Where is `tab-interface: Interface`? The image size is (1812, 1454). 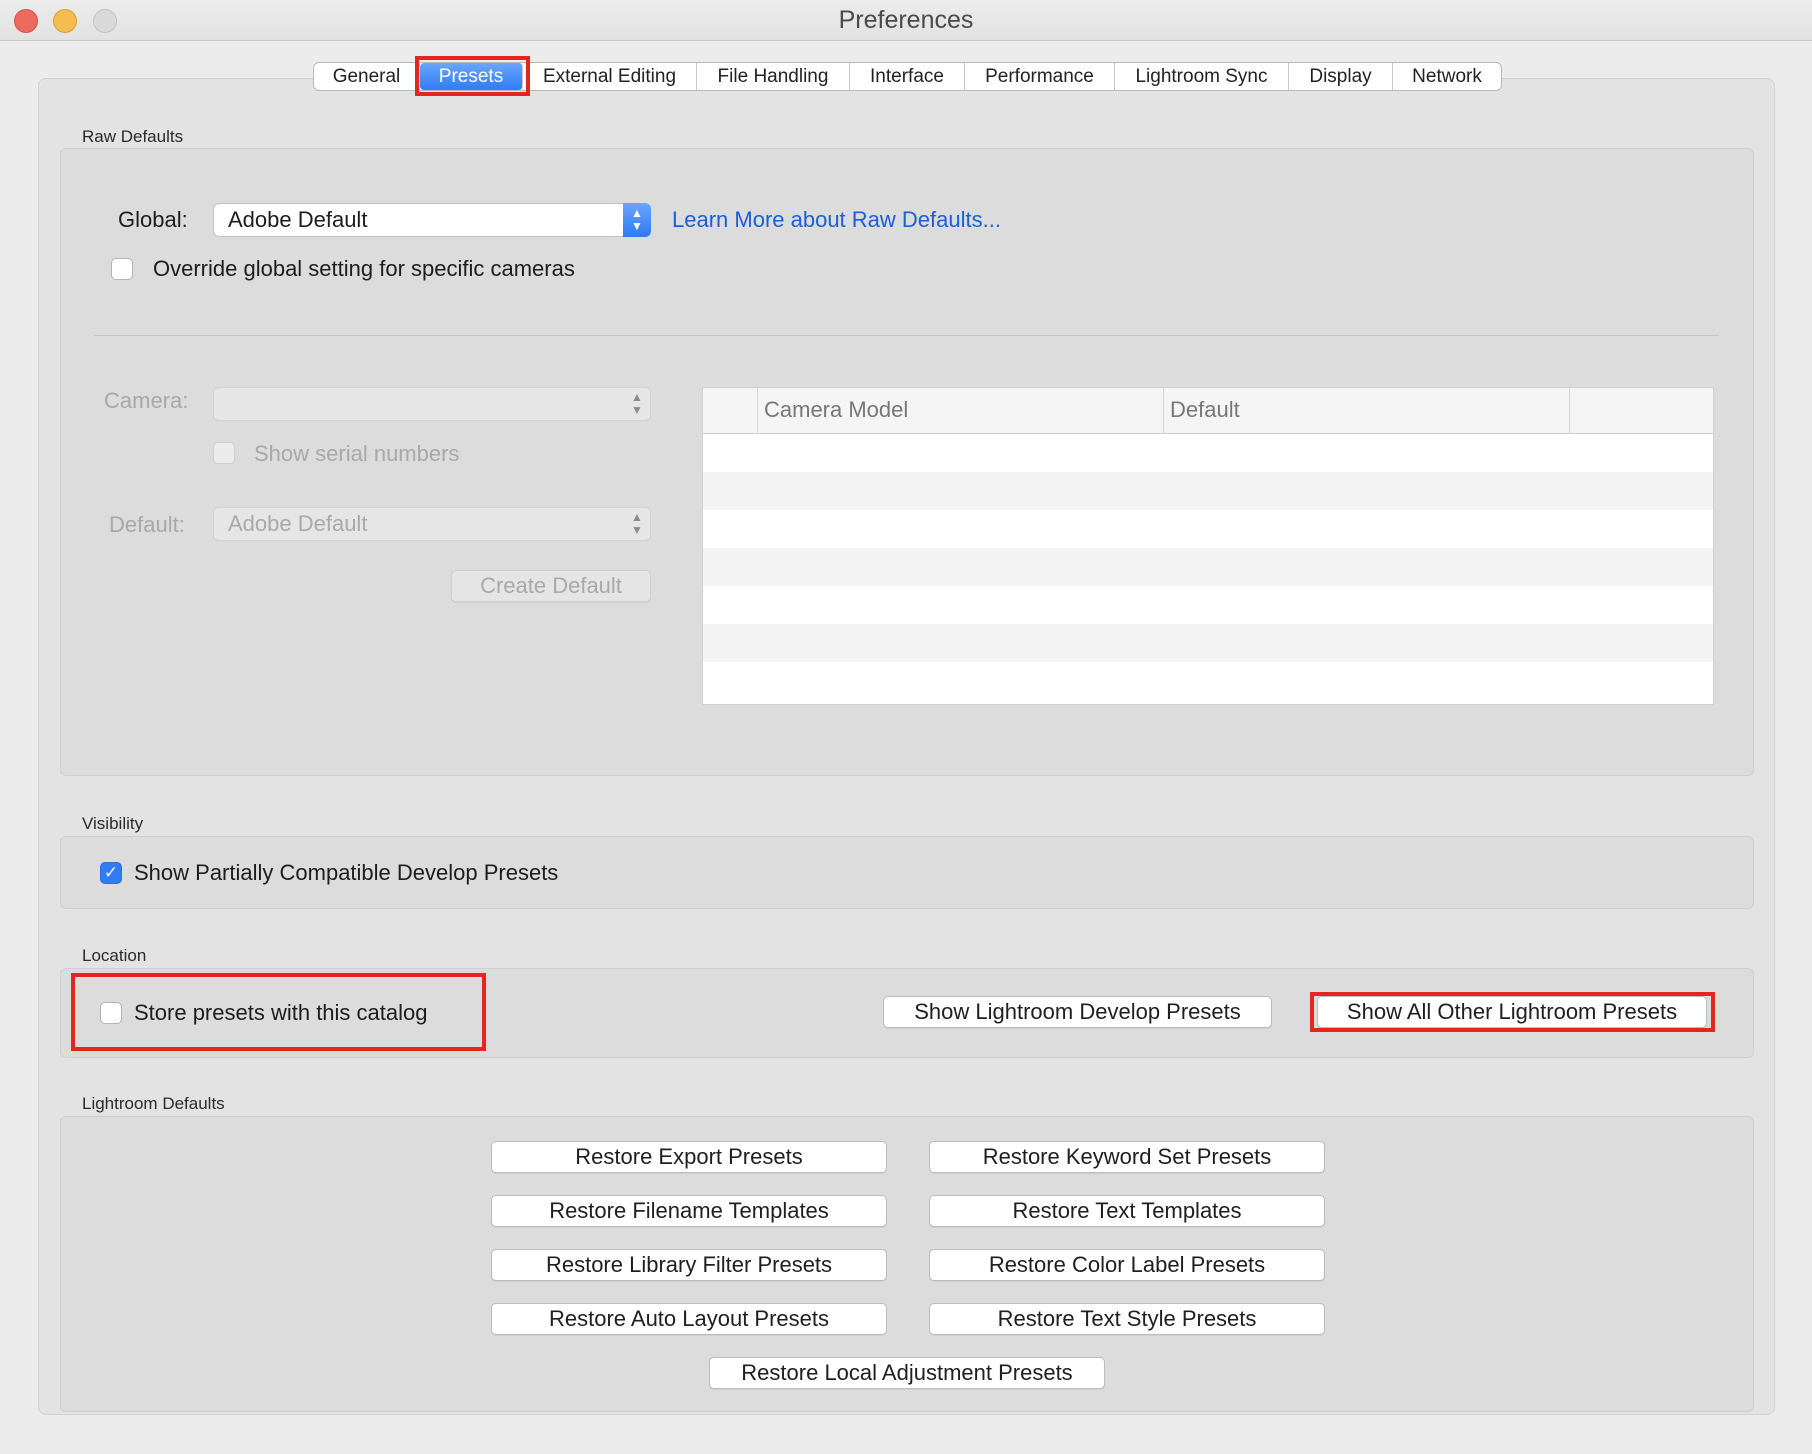
tab-interface: Interface is located at coordinates (907, 76).